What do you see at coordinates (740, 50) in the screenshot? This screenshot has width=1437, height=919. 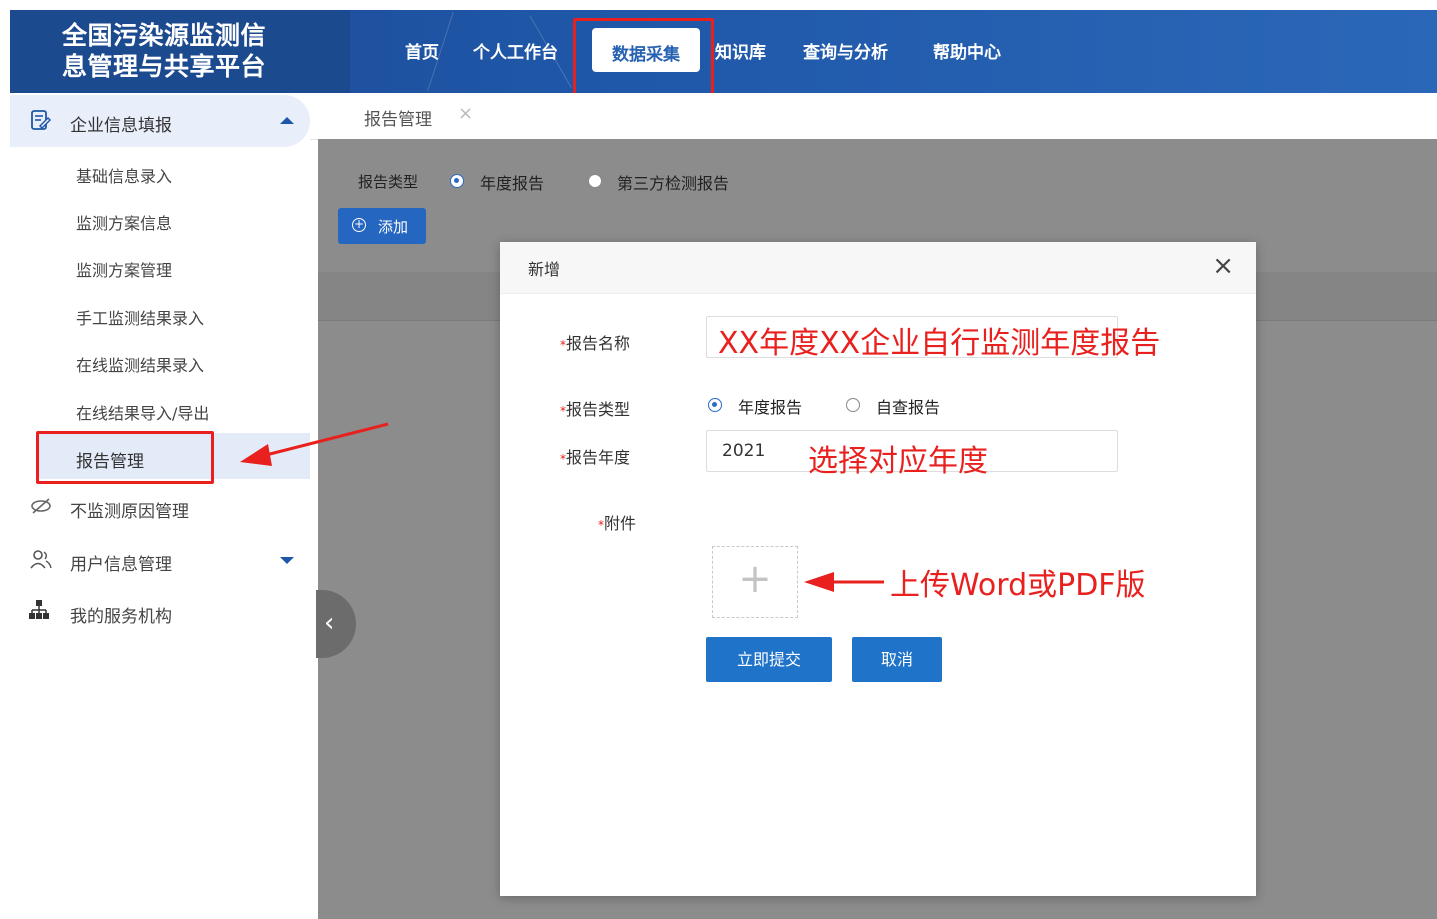 I see `nav-knowledge-base: 知识库` at bounding box center [740, 50].